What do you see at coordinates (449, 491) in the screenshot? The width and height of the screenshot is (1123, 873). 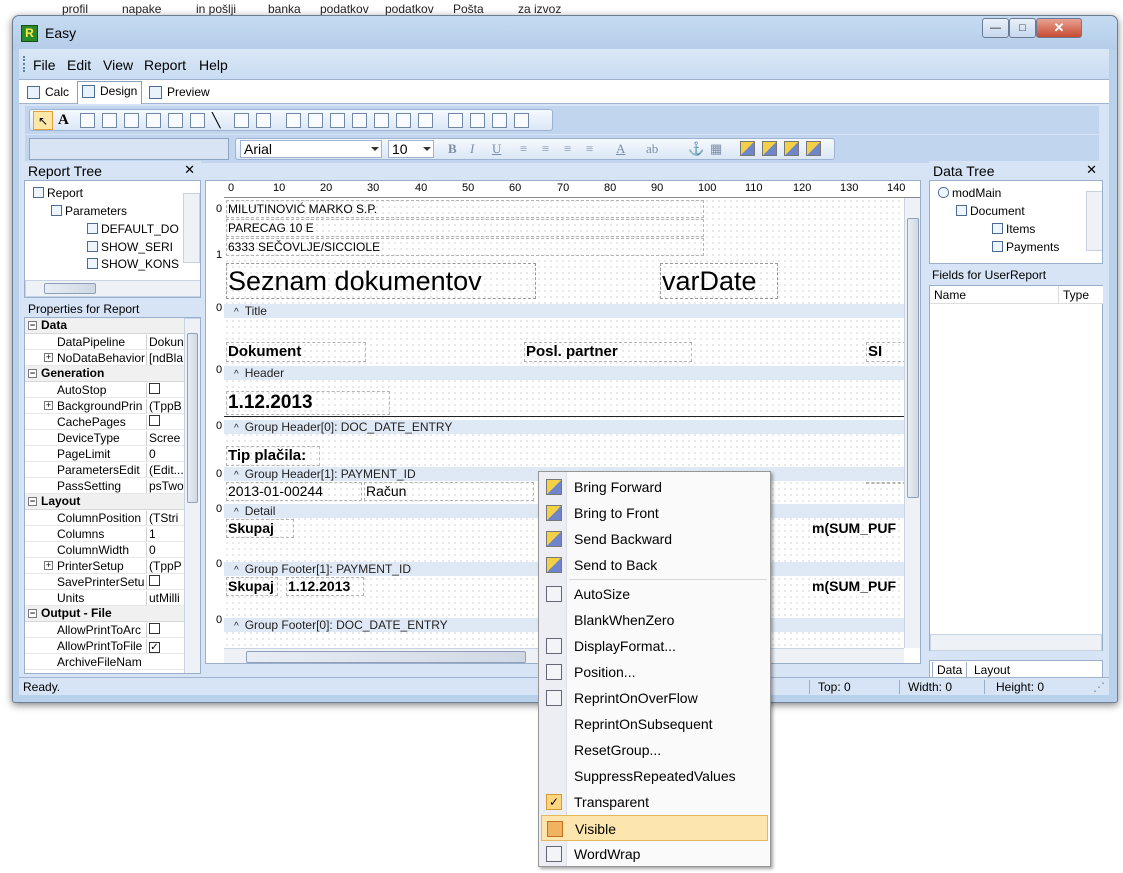 I see `document-type-field: Račun` at bounding box center [449, 491].